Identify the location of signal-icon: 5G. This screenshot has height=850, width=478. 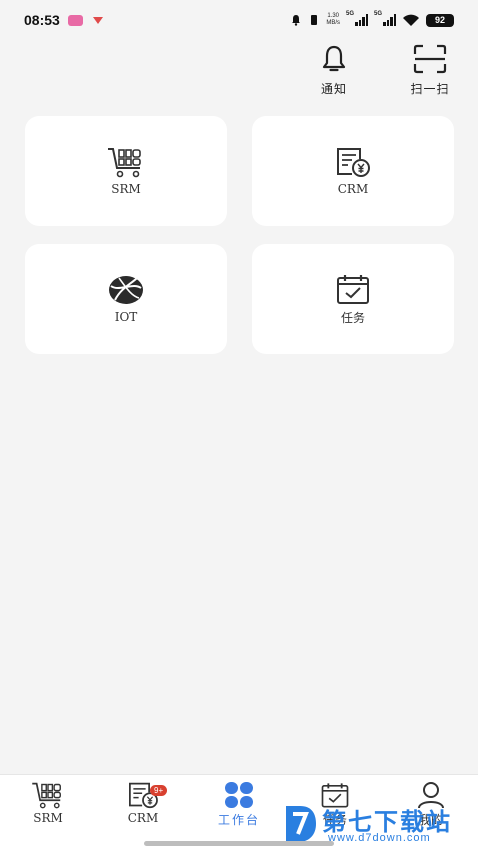
(357, 18).